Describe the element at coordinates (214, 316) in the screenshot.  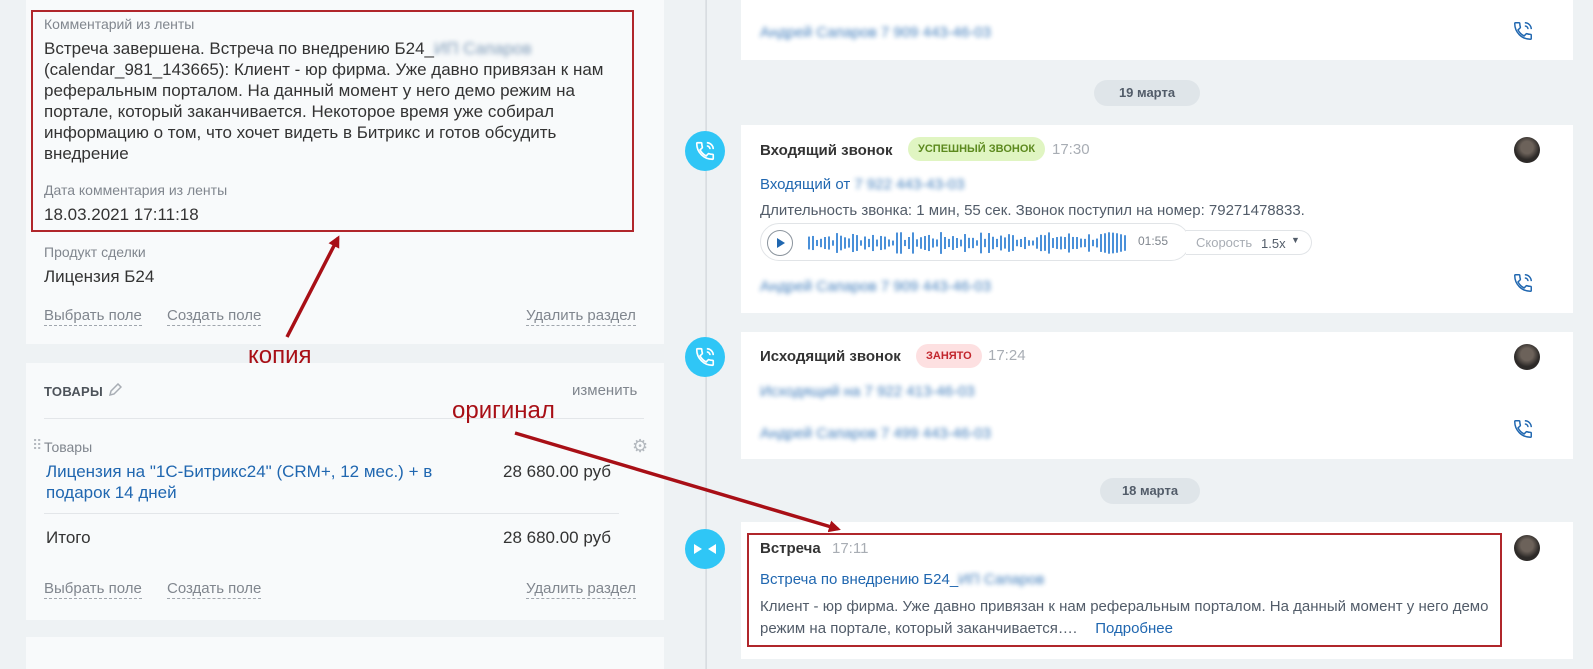
I see `create-field-link: Создать поле` at that location.